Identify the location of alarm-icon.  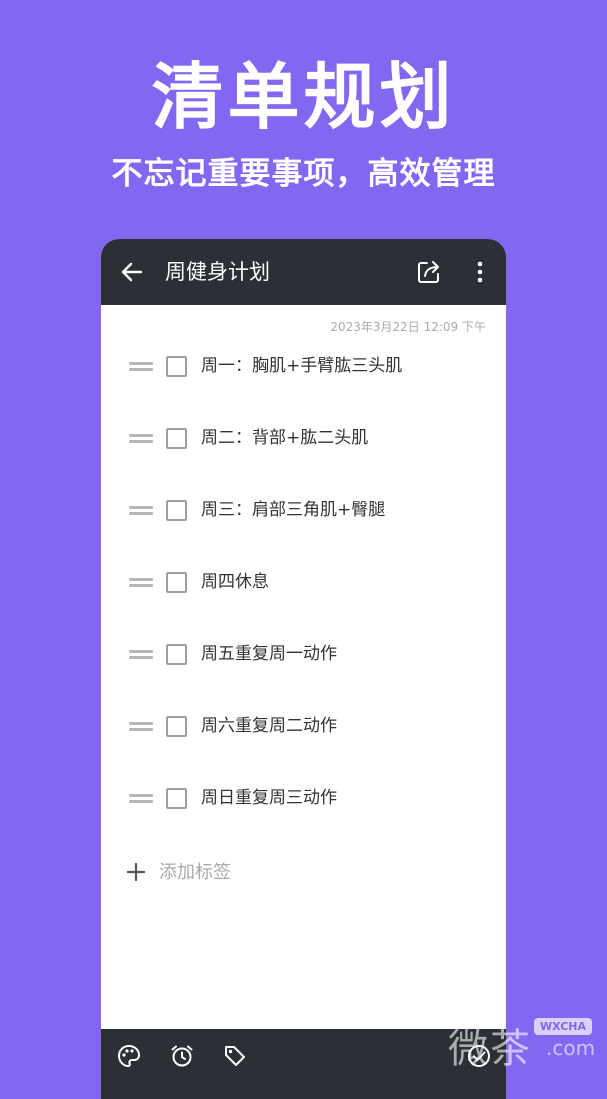
(182, 1056).